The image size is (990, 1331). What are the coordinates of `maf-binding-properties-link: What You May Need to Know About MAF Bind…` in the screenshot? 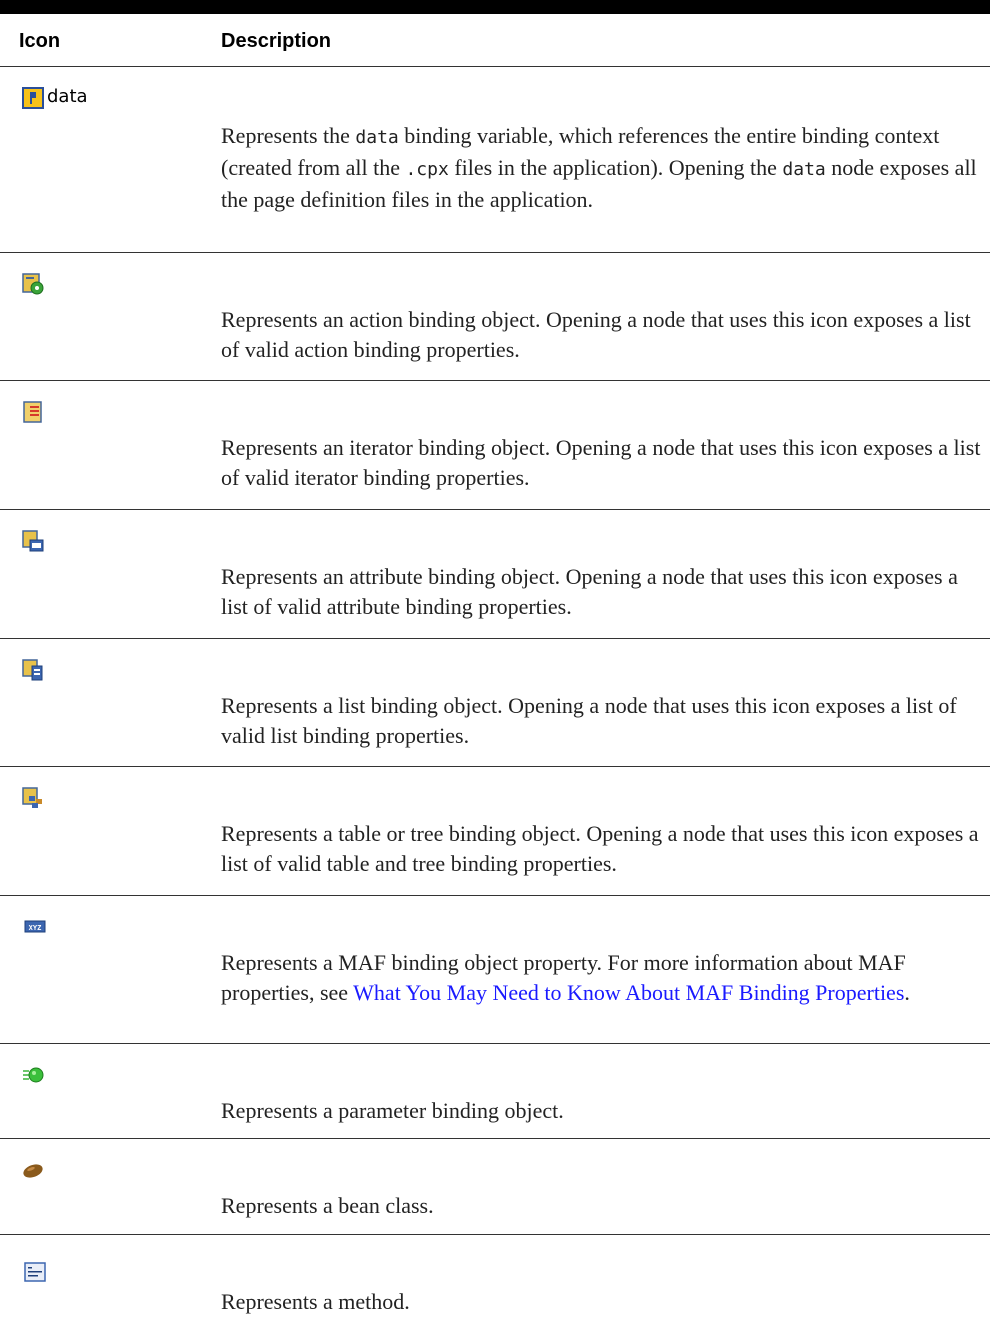 It's located at (628, 992).